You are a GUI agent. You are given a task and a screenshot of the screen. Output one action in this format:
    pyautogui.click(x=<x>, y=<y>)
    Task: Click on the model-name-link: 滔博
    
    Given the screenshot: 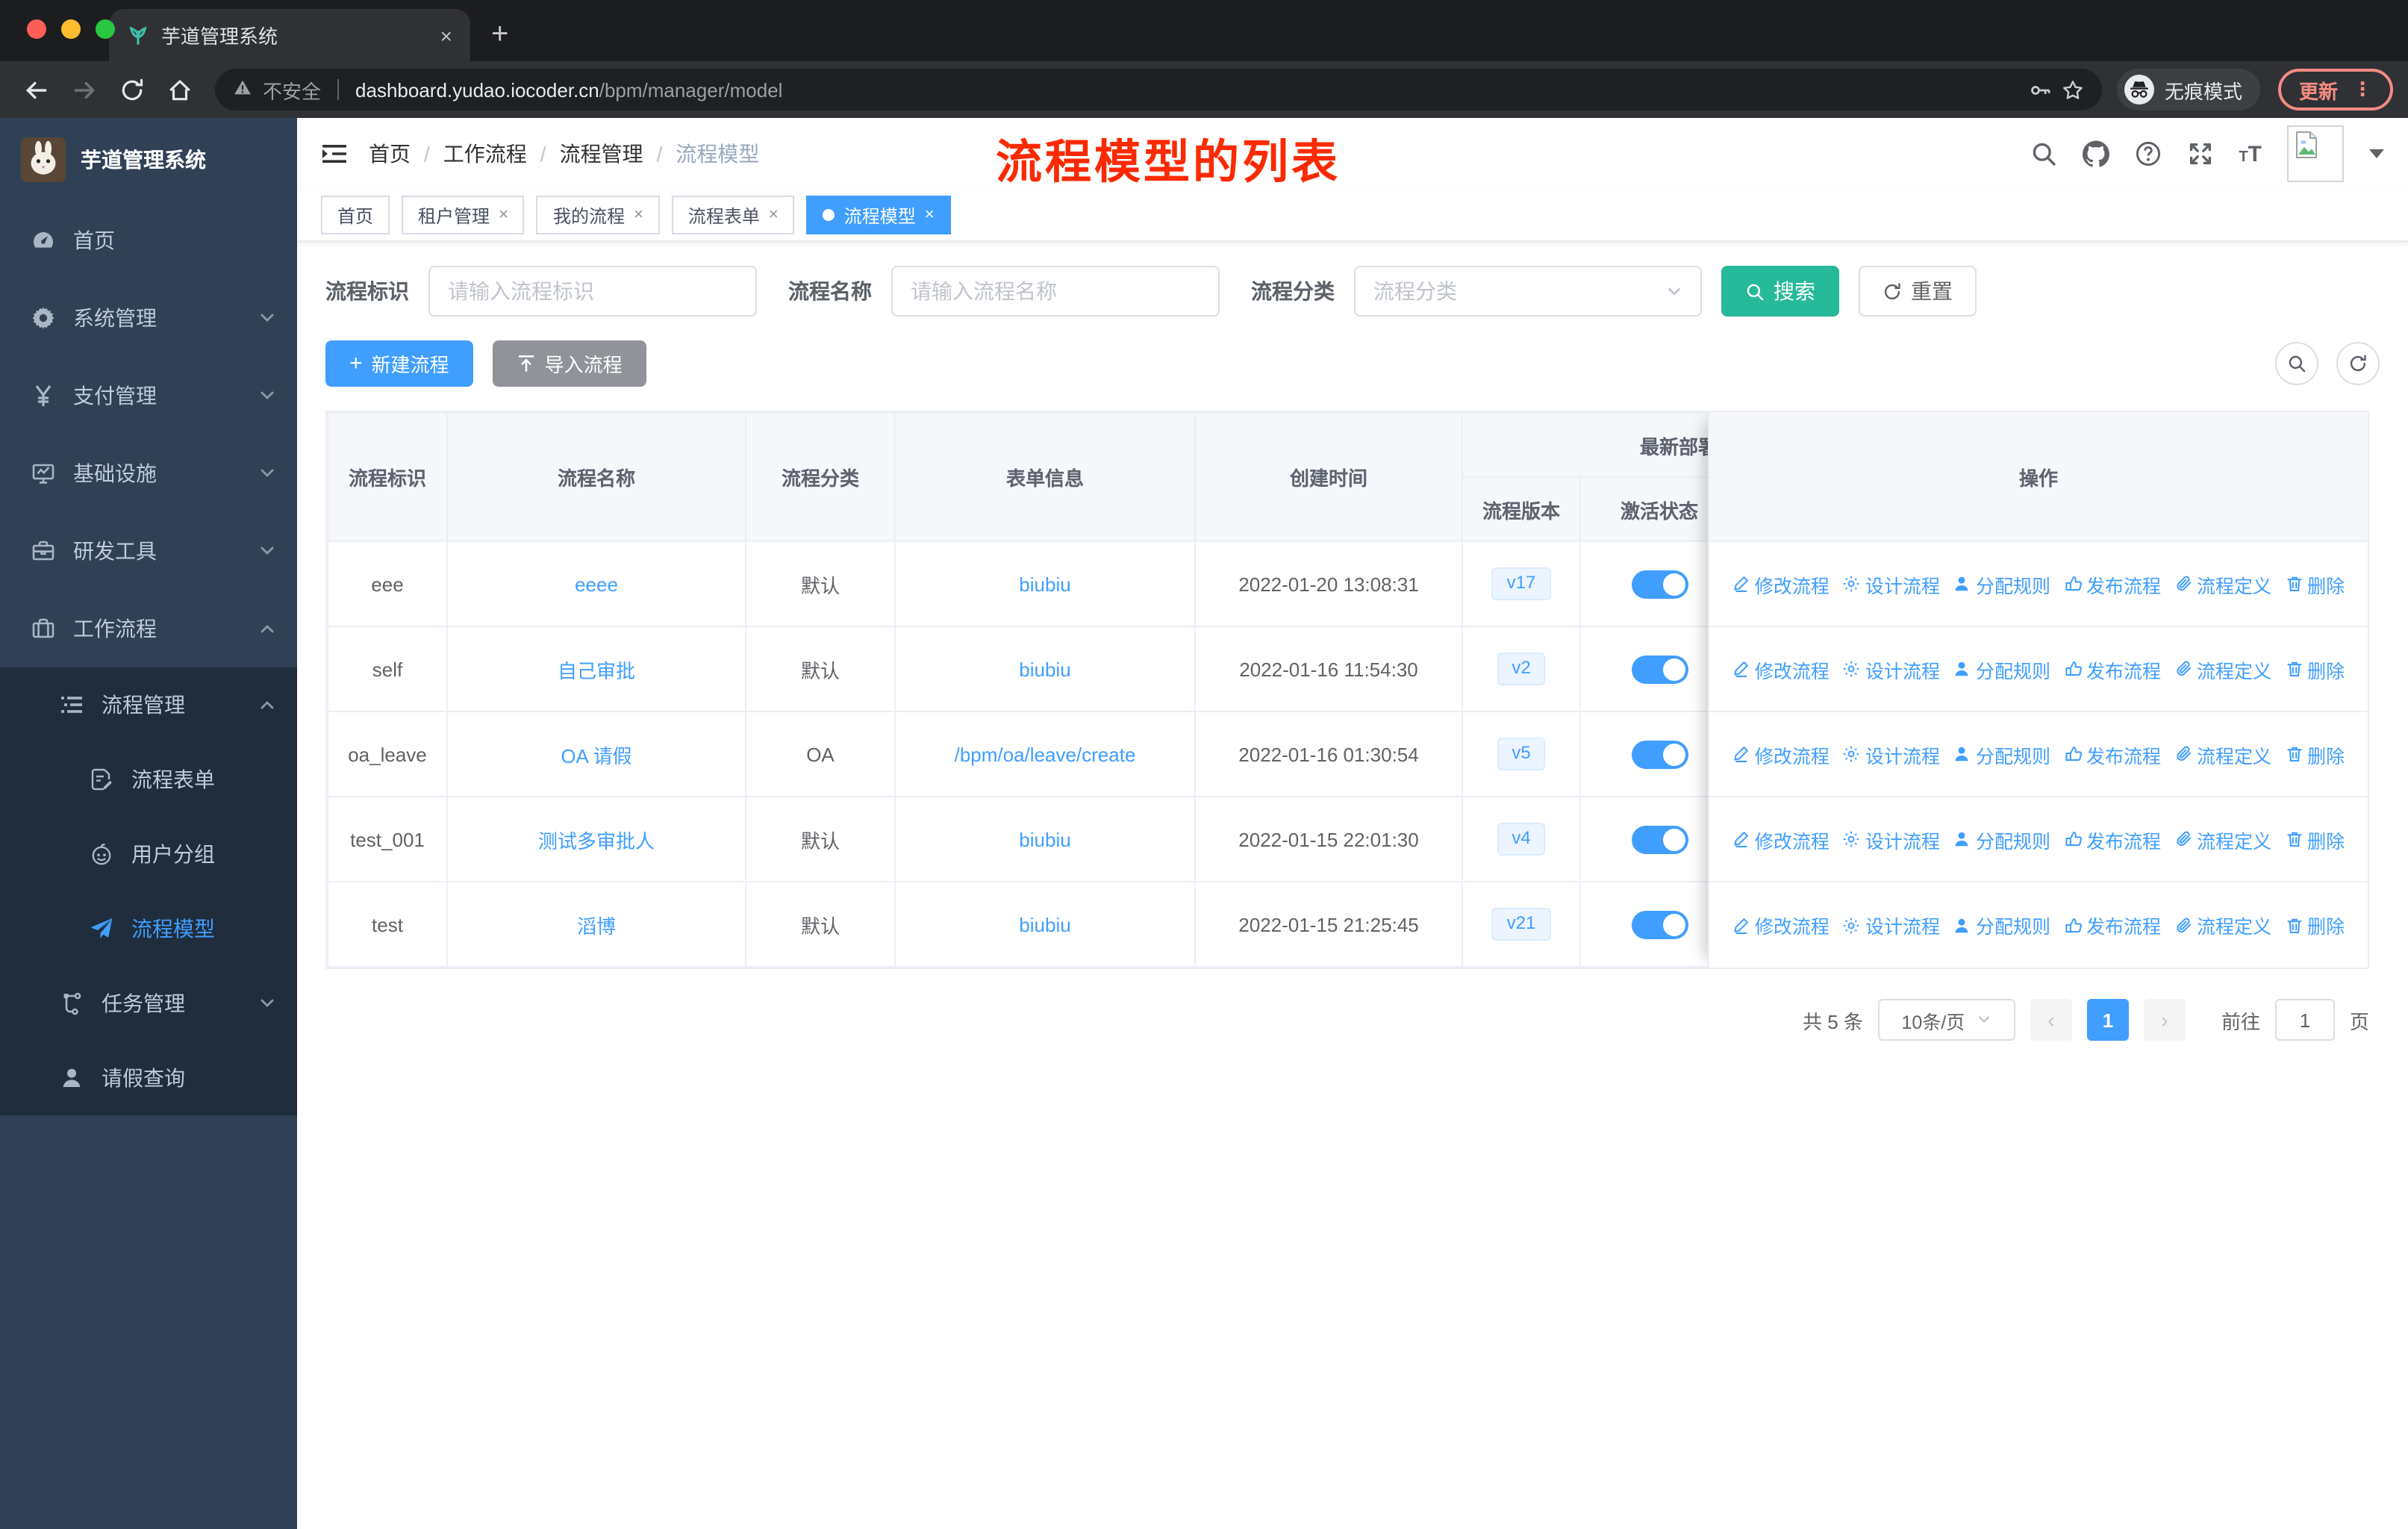 What is the action you would take?
    pyautogui.click(x=596, y=926)
    